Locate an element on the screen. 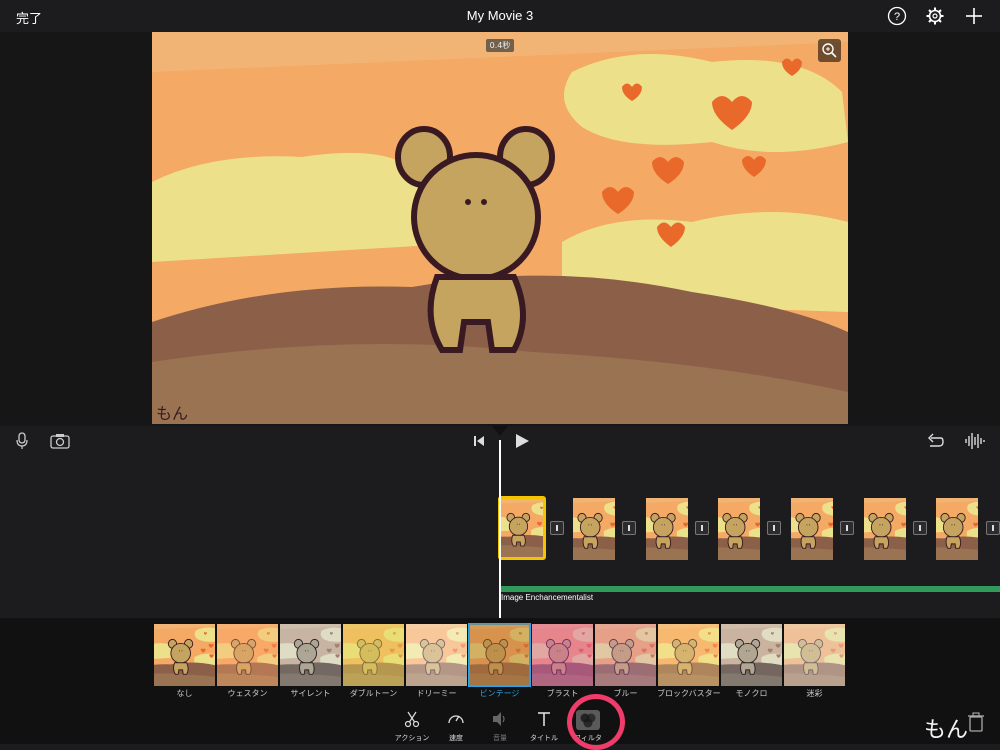 The image size is (1000, 750). playhead-line is located at coordinates (500, 530).